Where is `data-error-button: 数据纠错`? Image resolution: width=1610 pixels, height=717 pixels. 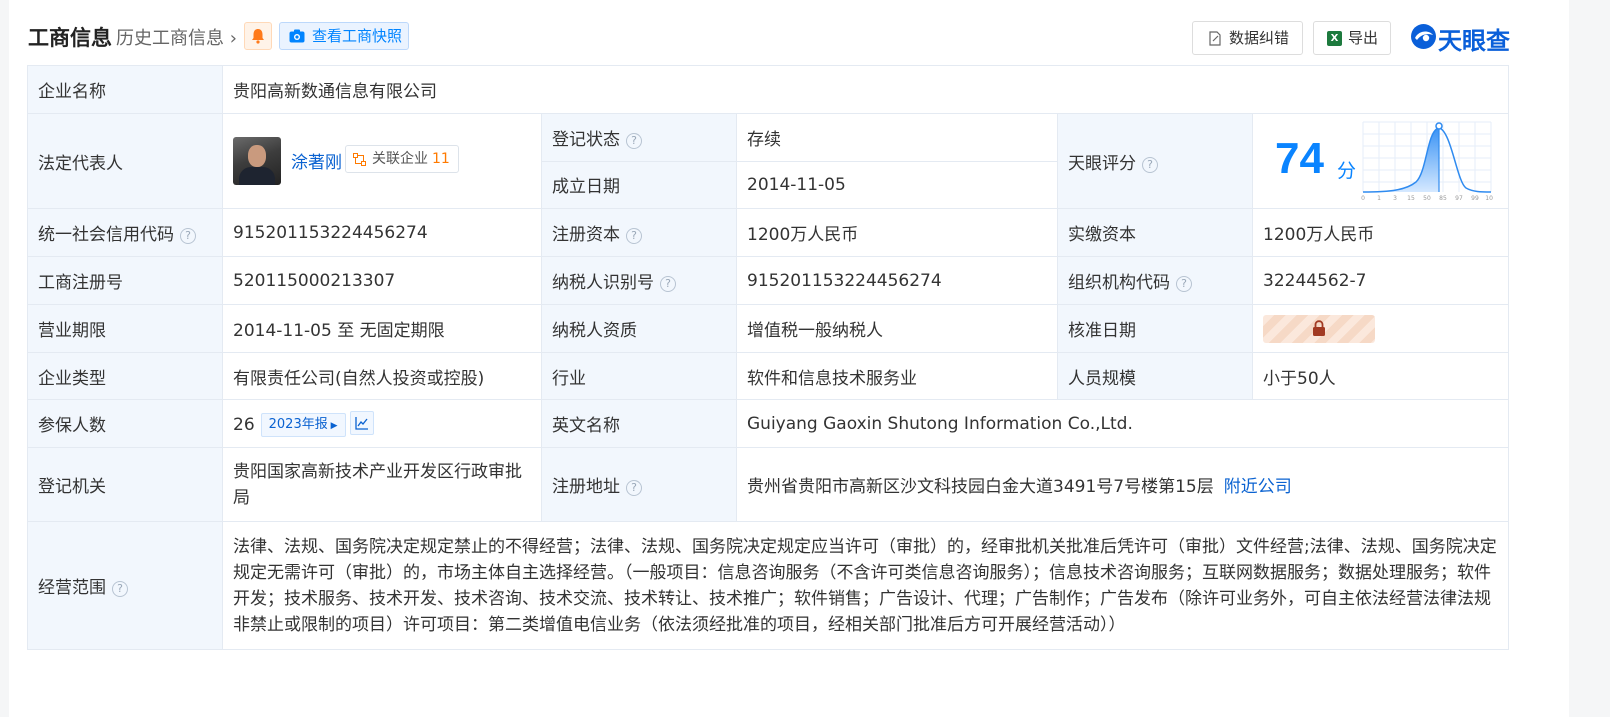
data-error-button: 数据纠错 is located at coordinates (1247, 38).